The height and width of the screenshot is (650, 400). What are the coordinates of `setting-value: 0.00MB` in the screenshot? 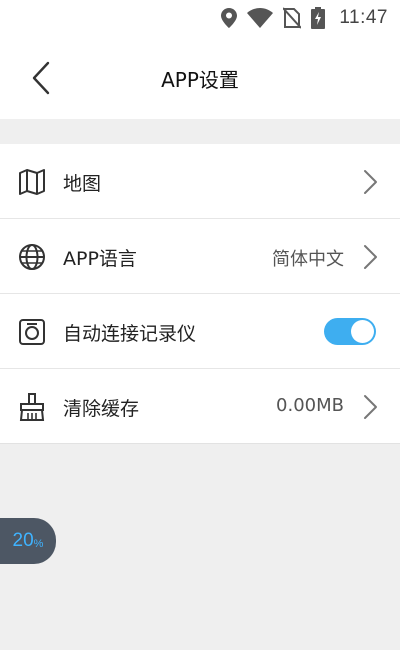 It's located at (310, 405).